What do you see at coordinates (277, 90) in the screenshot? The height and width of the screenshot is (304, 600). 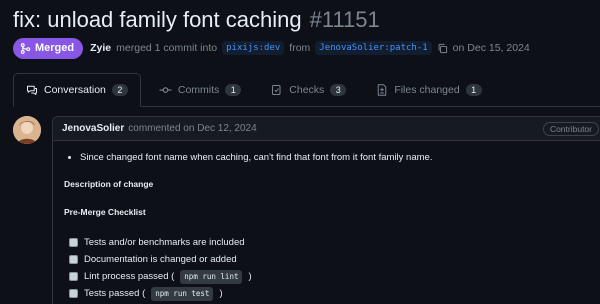 I see `checklist-icon` at bounding box center [277, 90].